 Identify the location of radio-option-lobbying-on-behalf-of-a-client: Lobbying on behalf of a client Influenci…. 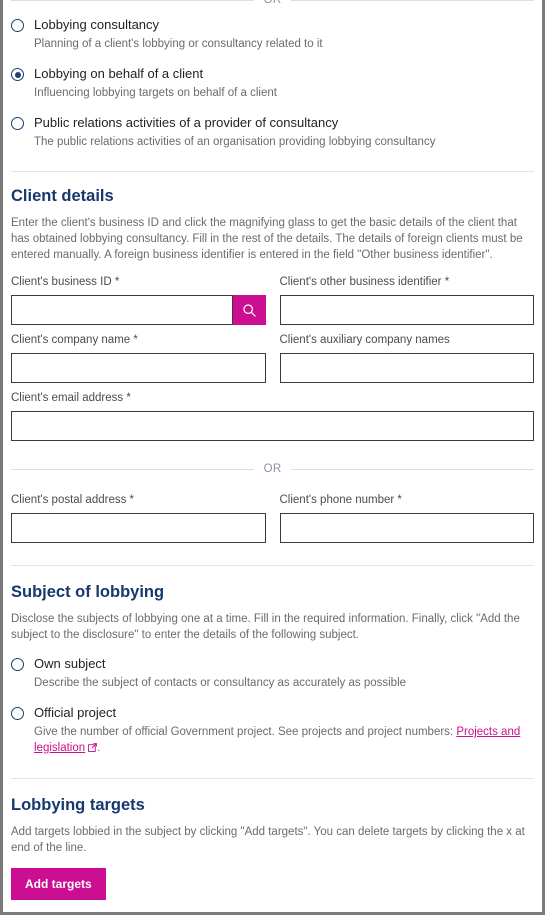
(272, 87).